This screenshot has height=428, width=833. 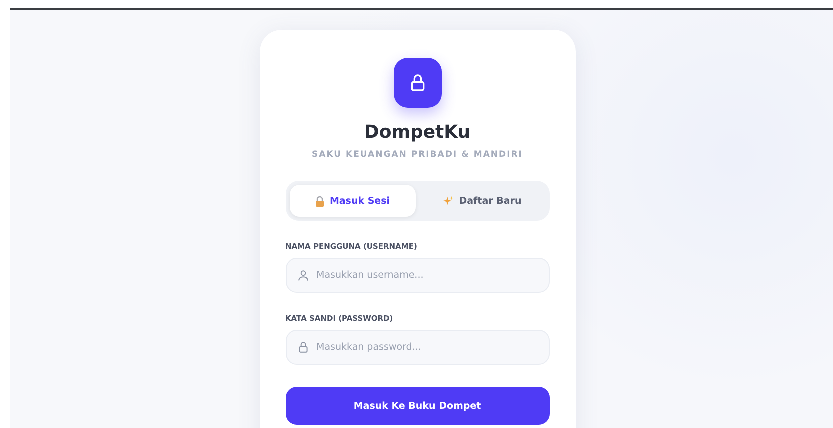 What do you see at coordinates (303, 275) in the screenshot?
I see `user-icon` at bounding box center [303, 275].